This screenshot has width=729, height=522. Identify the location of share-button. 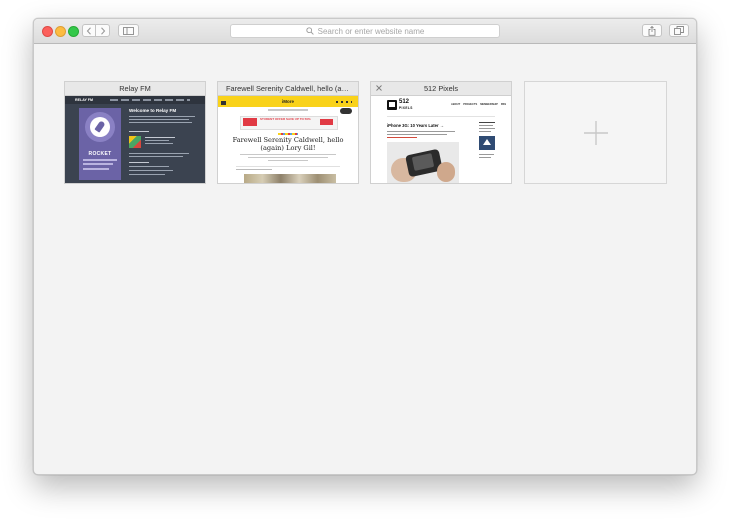
(652, 30).